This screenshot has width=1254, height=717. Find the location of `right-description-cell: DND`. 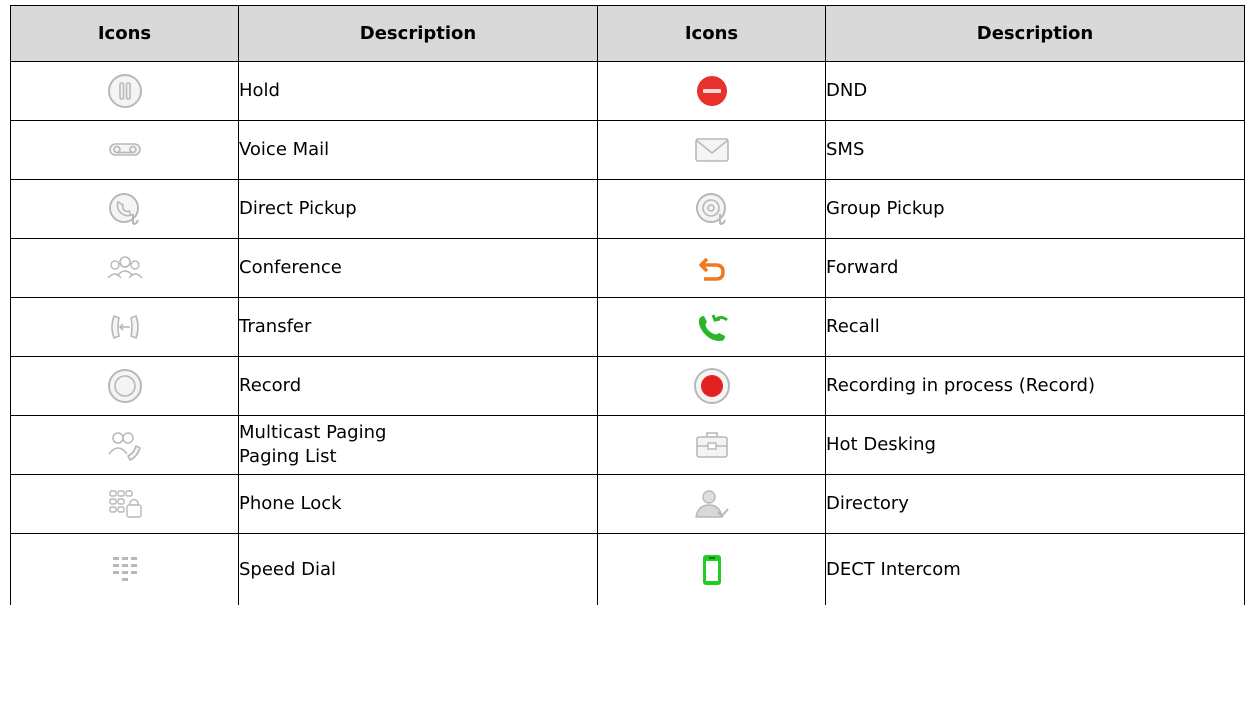

right-description-cell: DND is located at coordinates (1035, 91).